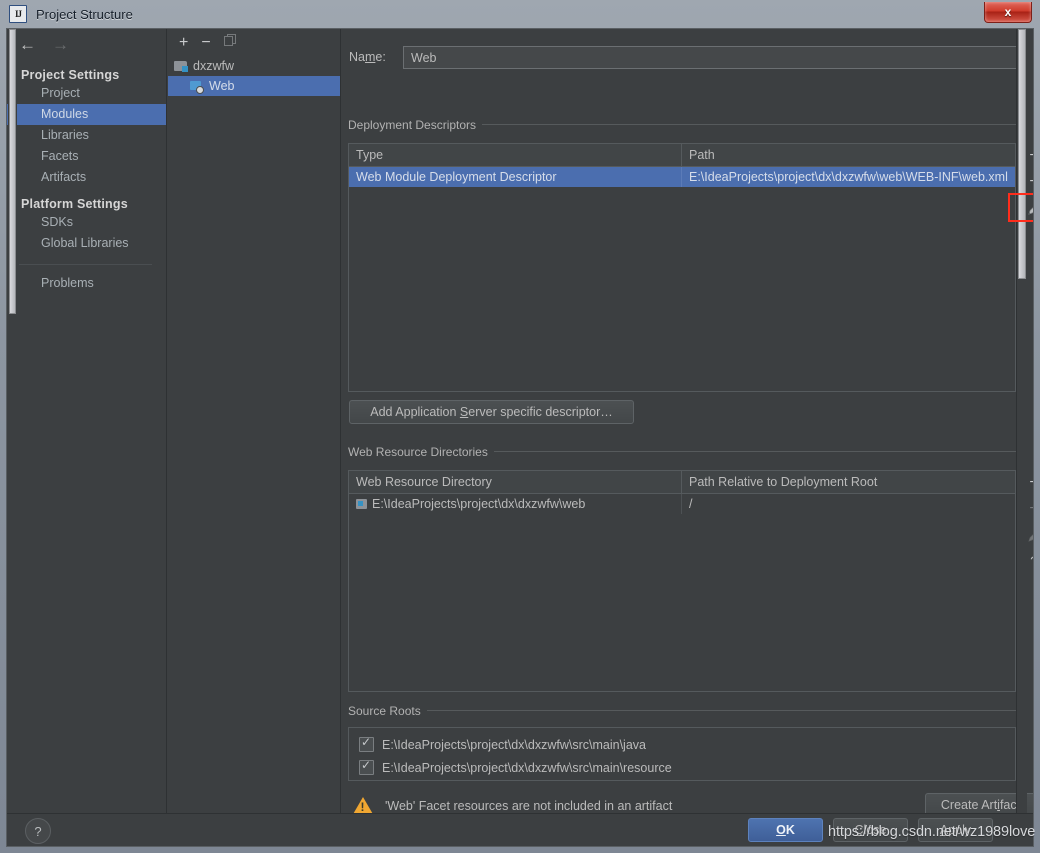 Image resolution: width=1040 pixels, height=853 pixels. I want to click on cell-relative-path: /, so click(691, 504).